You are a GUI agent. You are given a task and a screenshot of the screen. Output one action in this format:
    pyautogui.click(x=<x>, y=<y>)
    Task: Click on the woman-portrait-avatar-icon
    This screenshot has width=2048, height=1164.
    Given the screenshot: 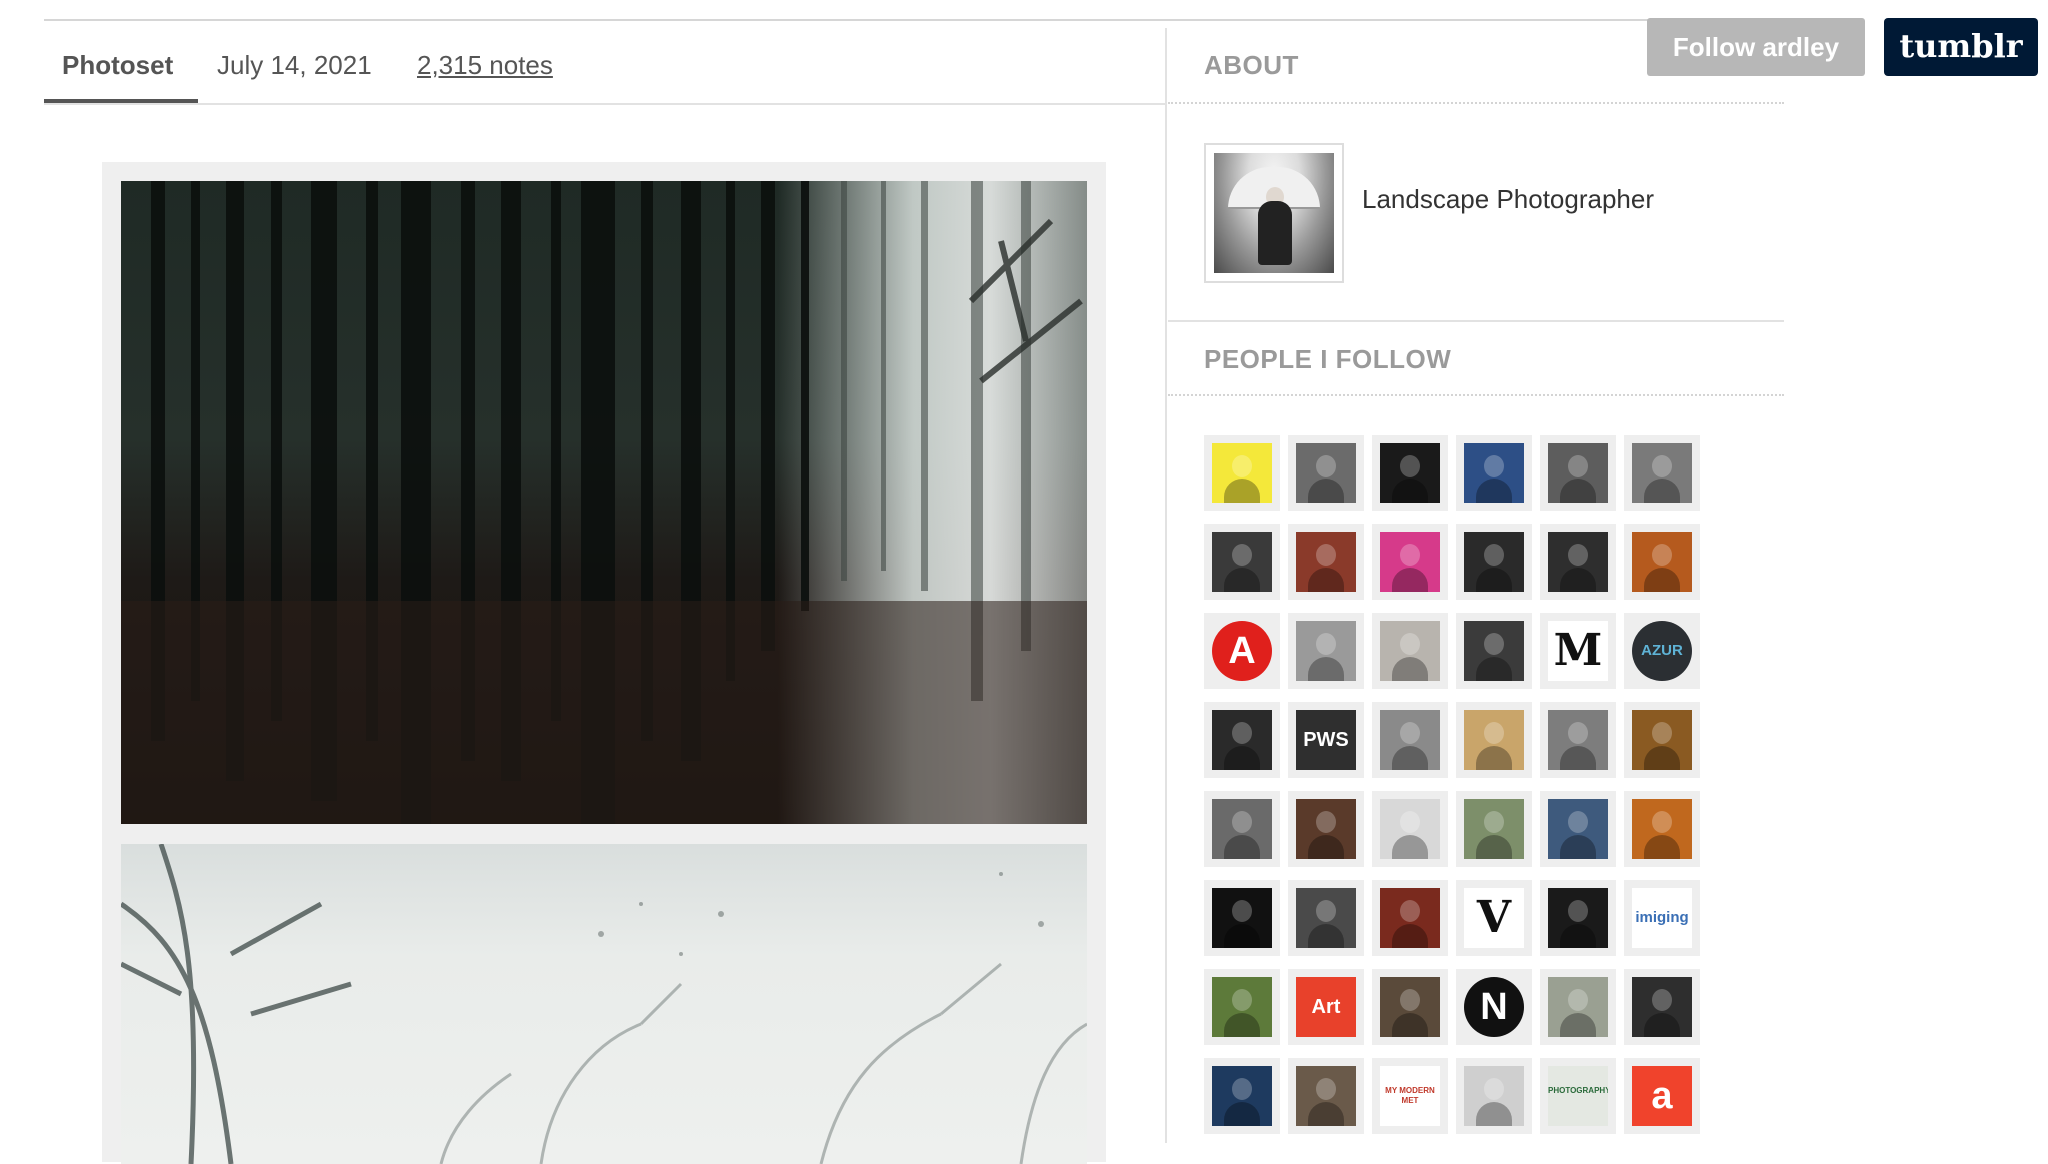 What is the action you would take?
    pyautogui.click(x=1242, y=562)
    